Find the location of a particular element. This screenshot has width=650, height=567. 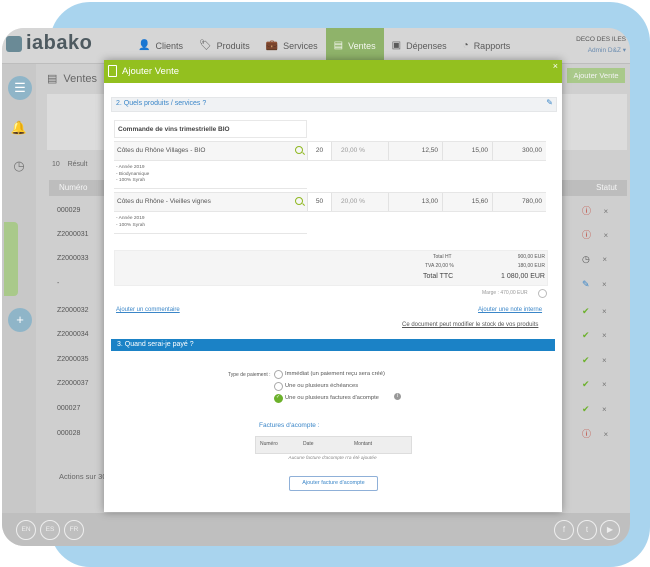

user-menu: DECO DES ILES Admin D&Z ▾ is located at coordinates (601, 45).